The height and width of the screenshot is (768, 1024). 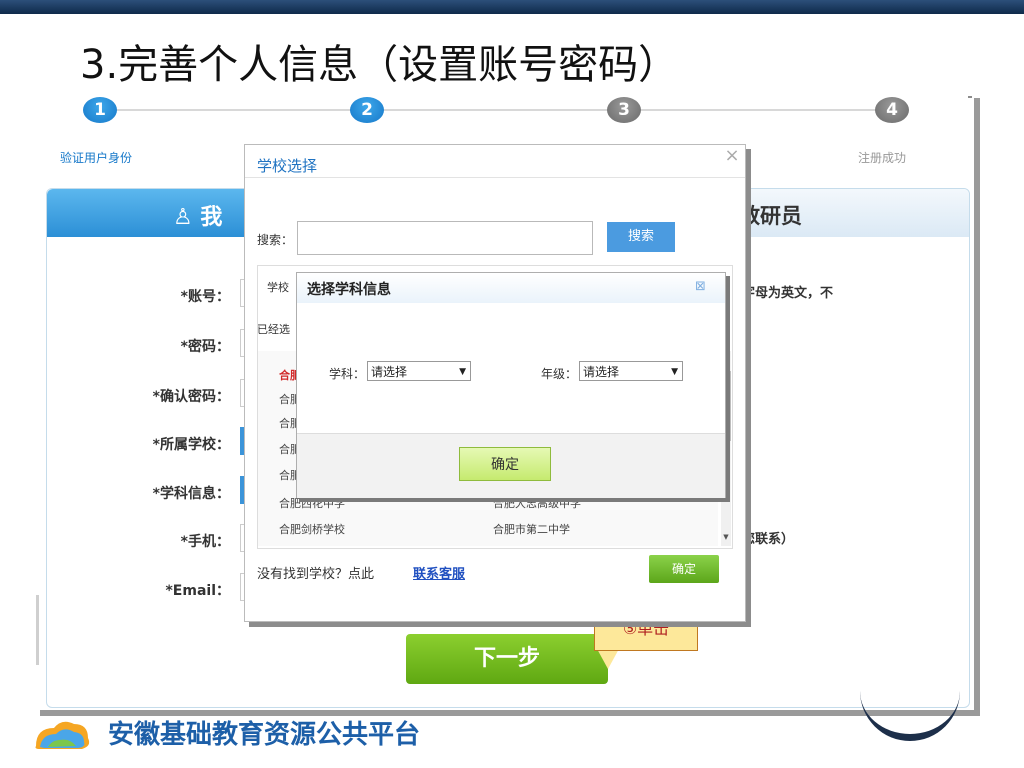 I want to click on subject-select-dialog: 选择学科信息 ⊠ 学科： 请选择 ▼ 年级： 请选择 ▼ 确定, so click(x=511, y=385).